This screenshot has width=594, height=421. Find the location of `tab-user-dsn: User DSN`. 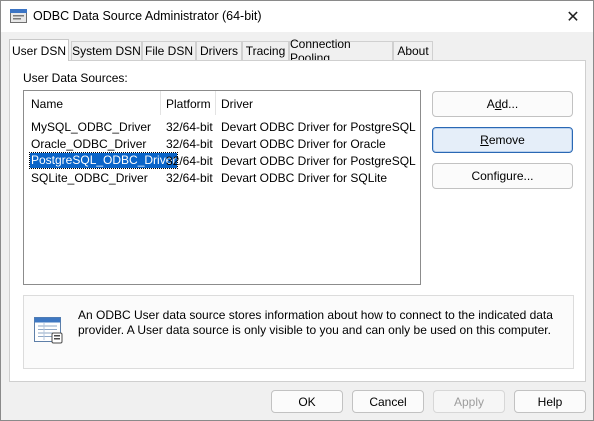

tab-user-dsn: User DSN is located at coordinates (39, 50).